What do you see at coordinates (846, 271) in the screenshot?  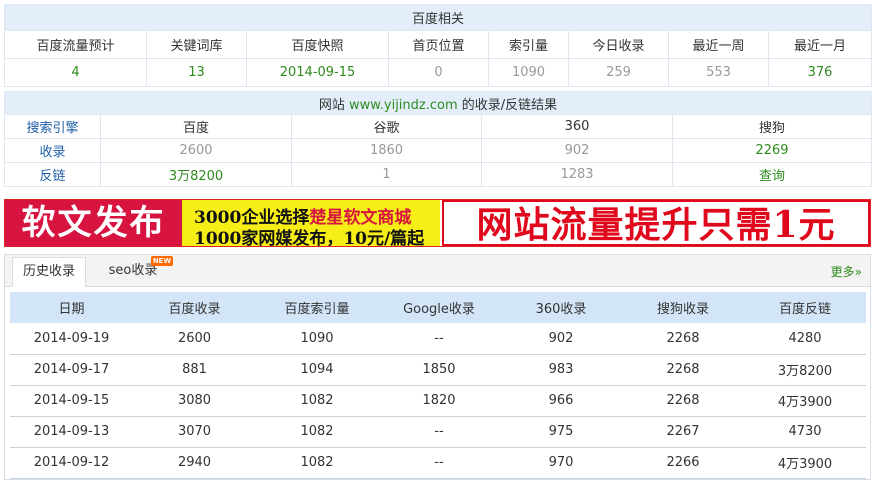 I see `more-link: 更多»` at bounding box center [846, 271].